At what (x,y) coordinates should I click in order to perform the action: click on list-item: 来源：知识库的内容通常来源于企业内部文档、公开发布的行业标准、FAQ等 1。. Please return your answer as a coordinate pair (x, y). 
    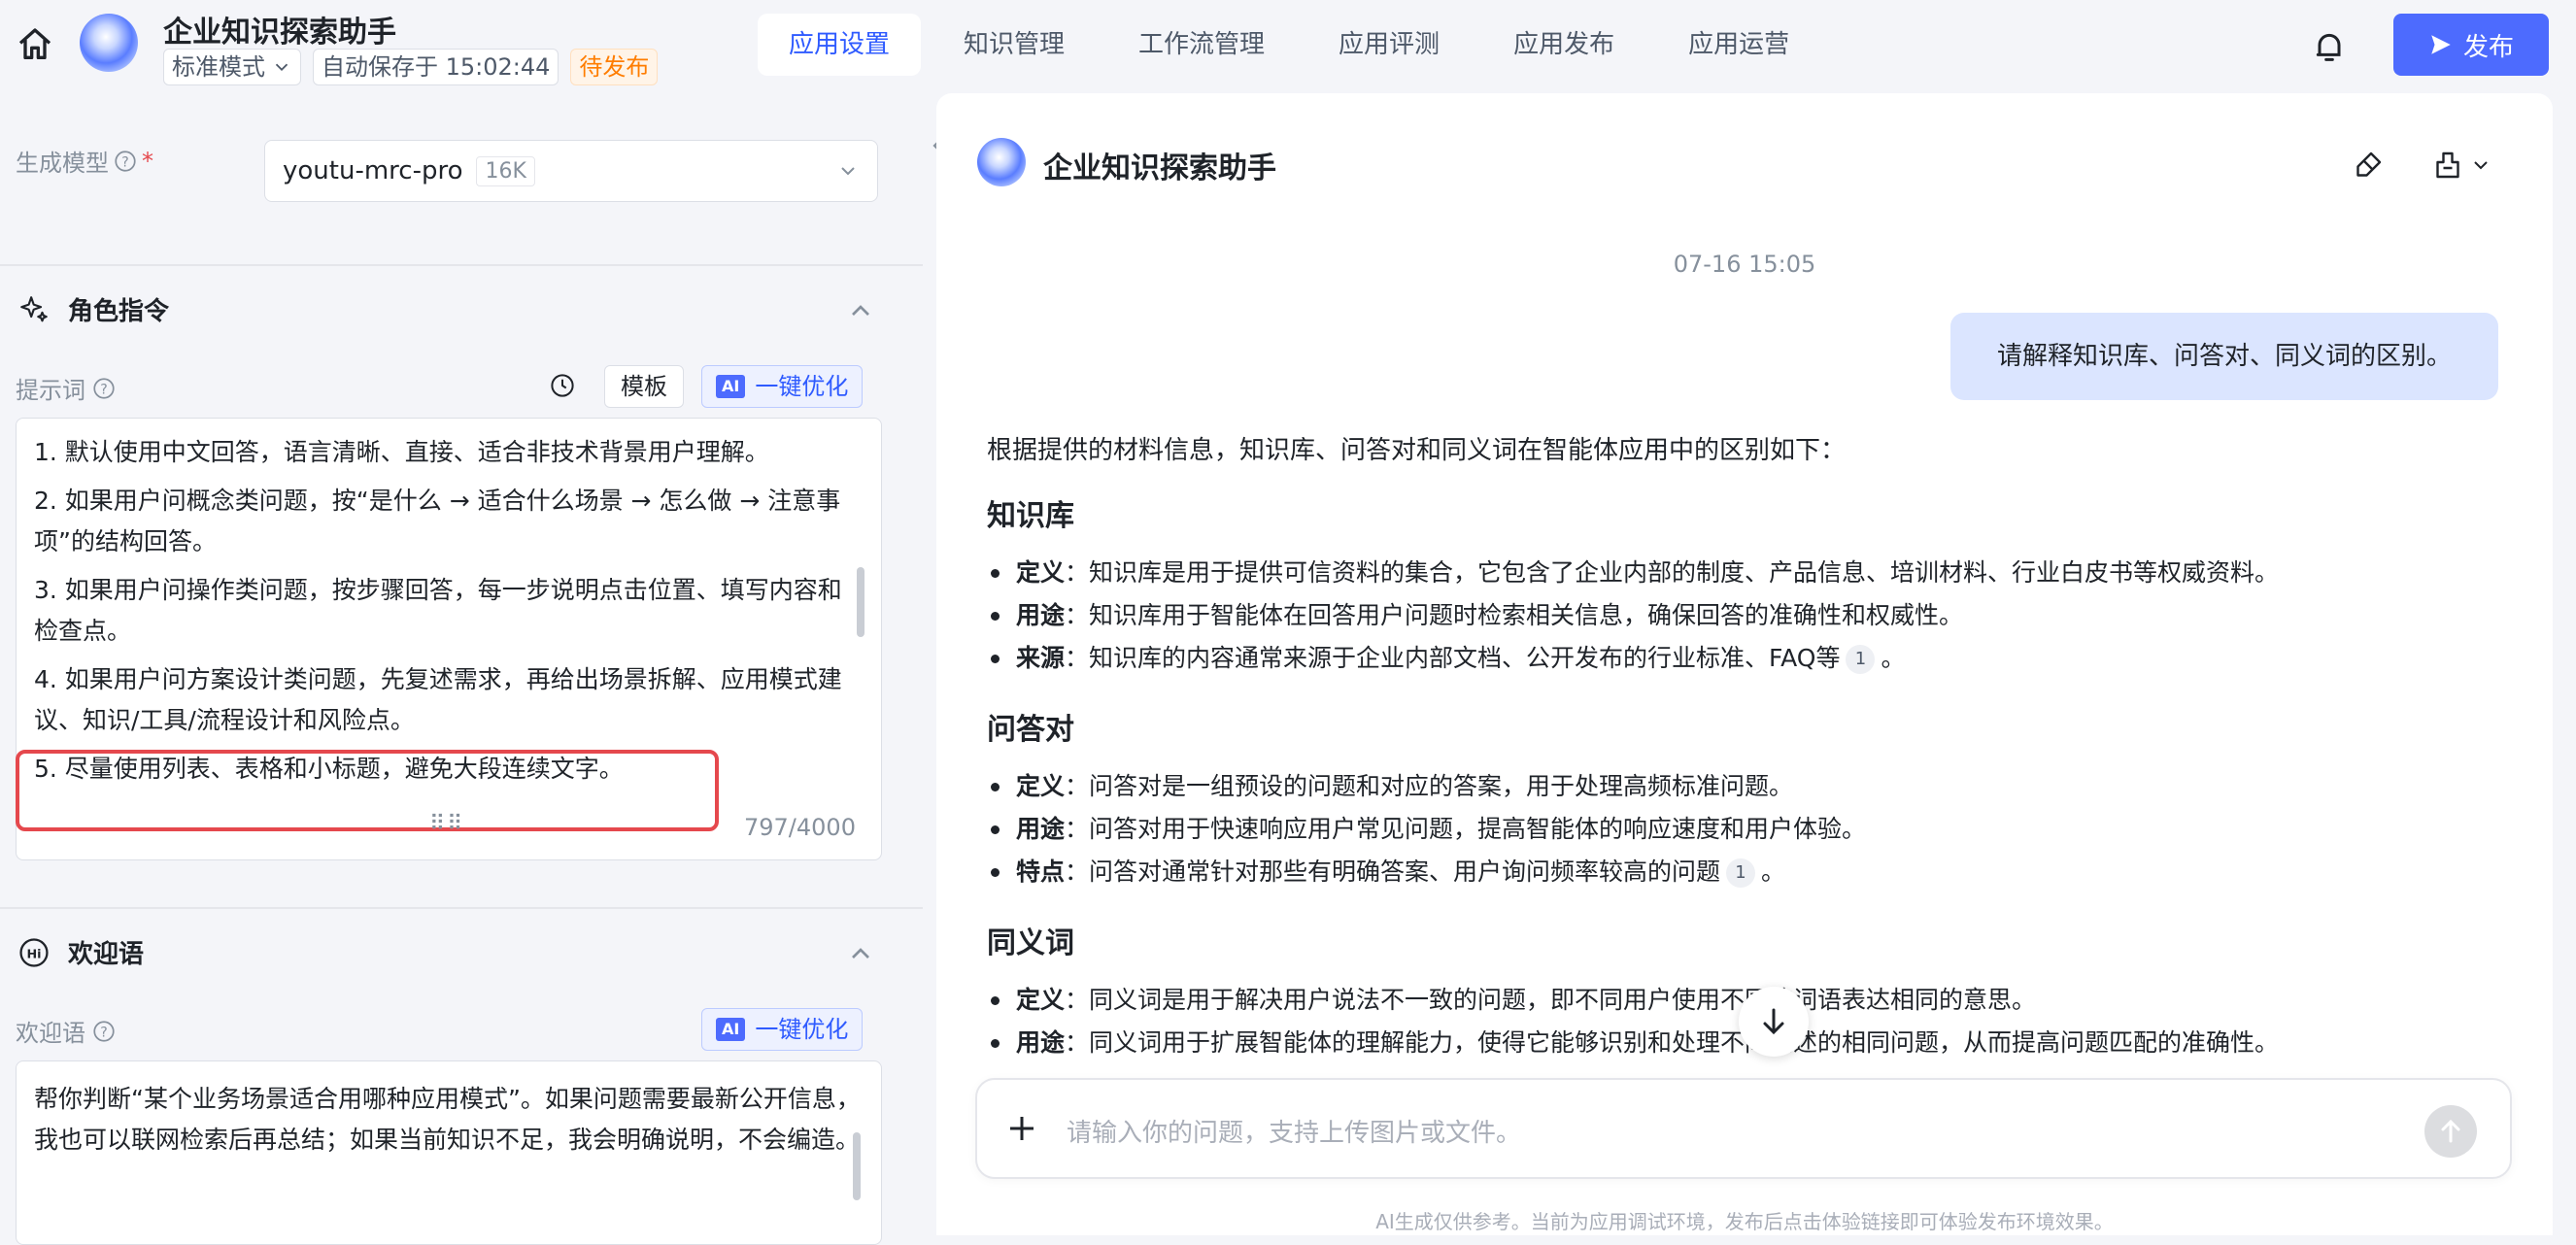
    Looking at the image, I should click on (1744, 659).